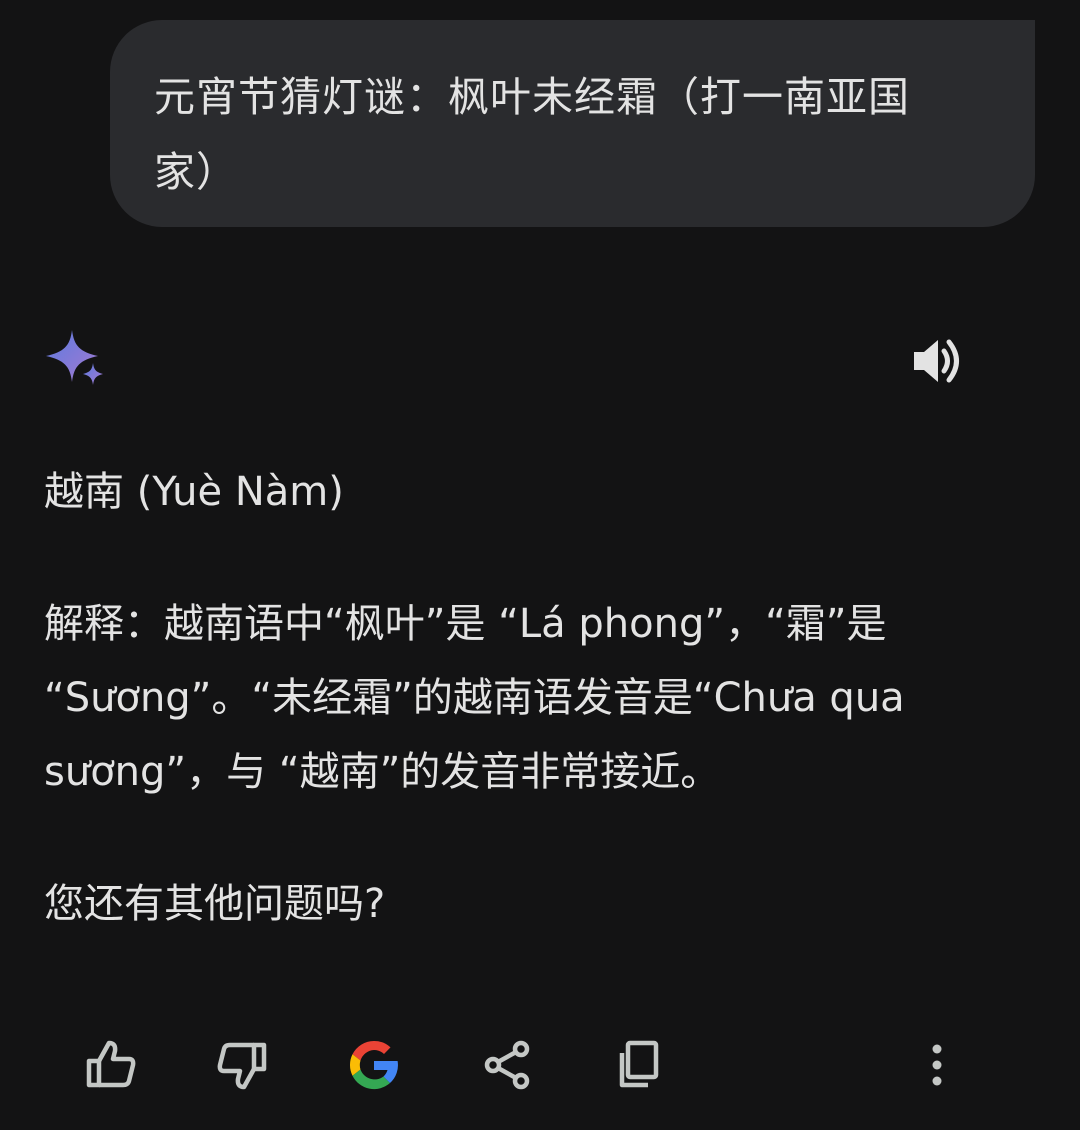  Describe the element at coordinates (111, 1065) in the screenshot. I see `thumbs-up-icon` at that location.